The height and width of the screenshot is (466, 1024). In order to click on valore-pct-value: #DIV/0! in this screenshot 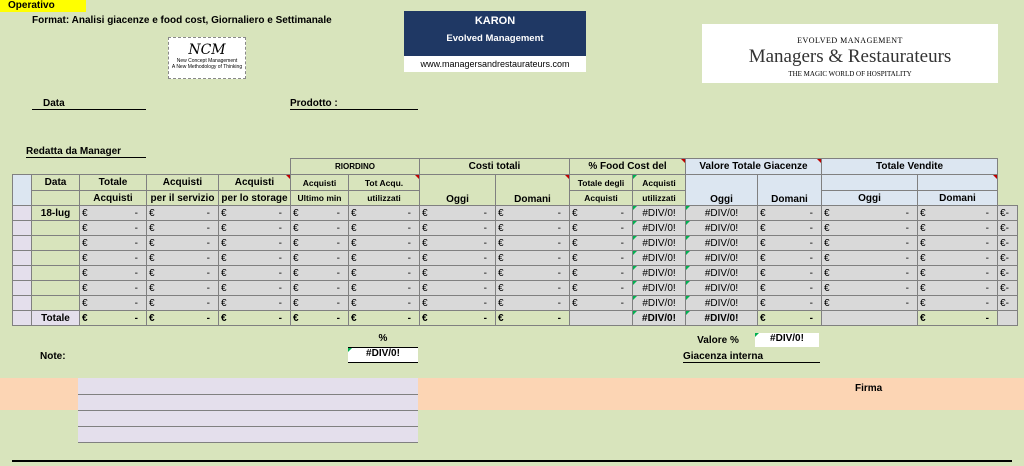, I will do `click(787, 340)`.